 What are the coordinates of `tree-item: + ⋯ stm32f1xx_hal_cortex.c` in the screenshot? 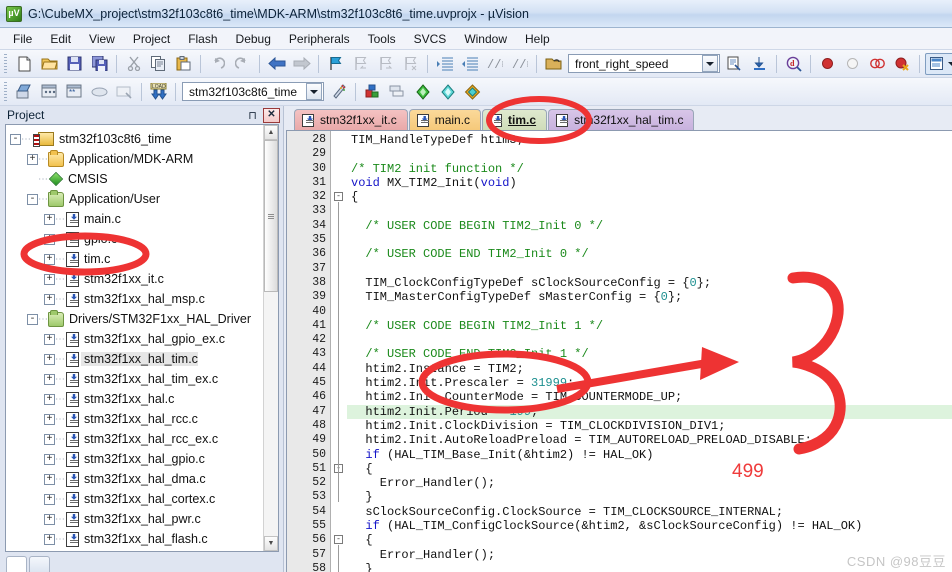 It's located at (136, 499).